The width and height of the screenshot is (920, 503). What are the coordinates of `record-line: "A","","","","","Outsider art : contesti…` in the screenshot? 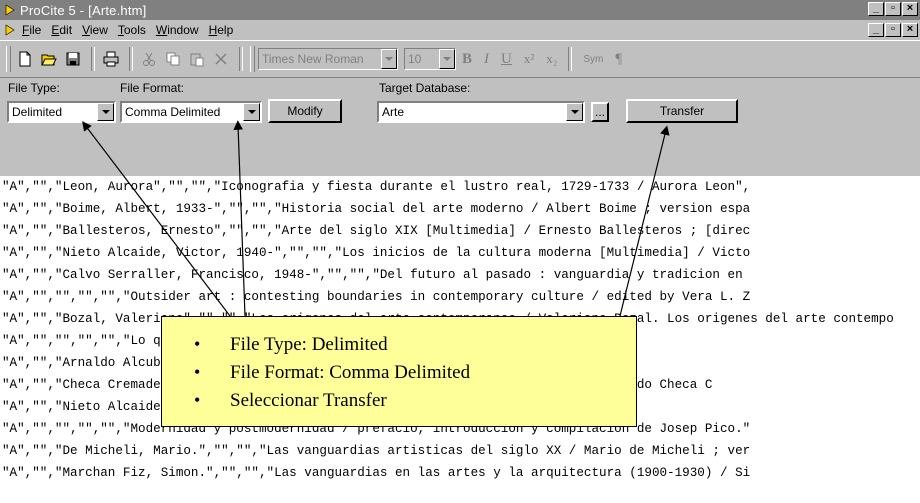 It's located at (376, 297).